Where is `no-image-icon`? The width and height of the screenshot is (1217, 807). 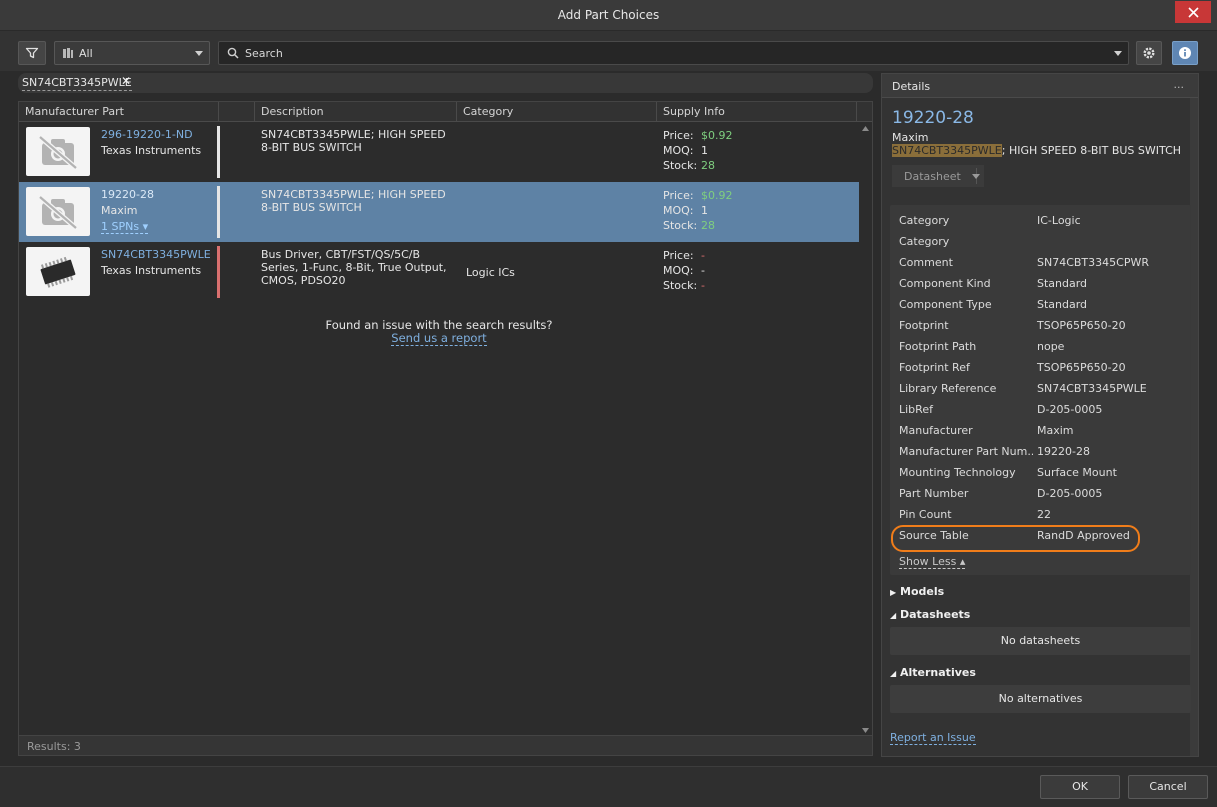
no-image-icon is located at coordinates (58, 151).